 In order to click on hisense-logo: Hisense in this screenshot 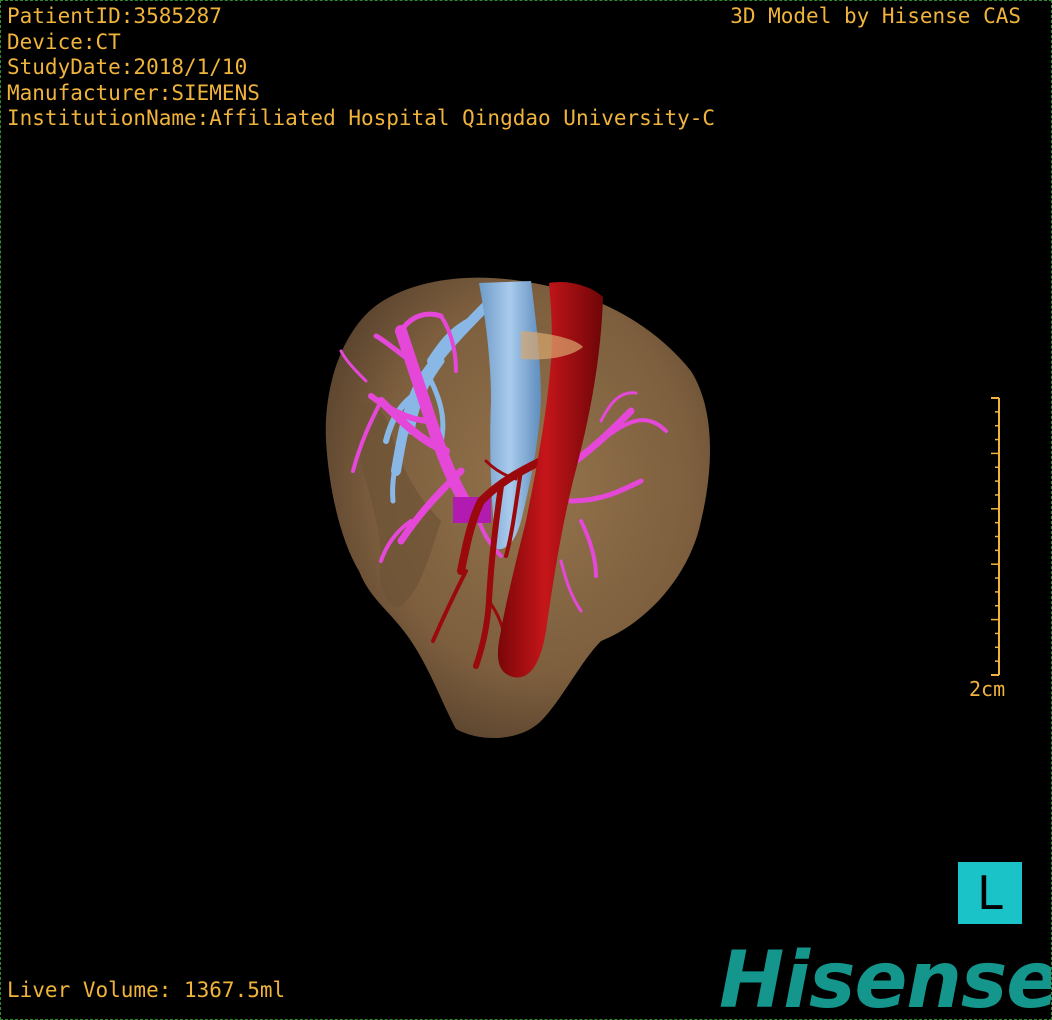, I will do `click(885, 978)`.